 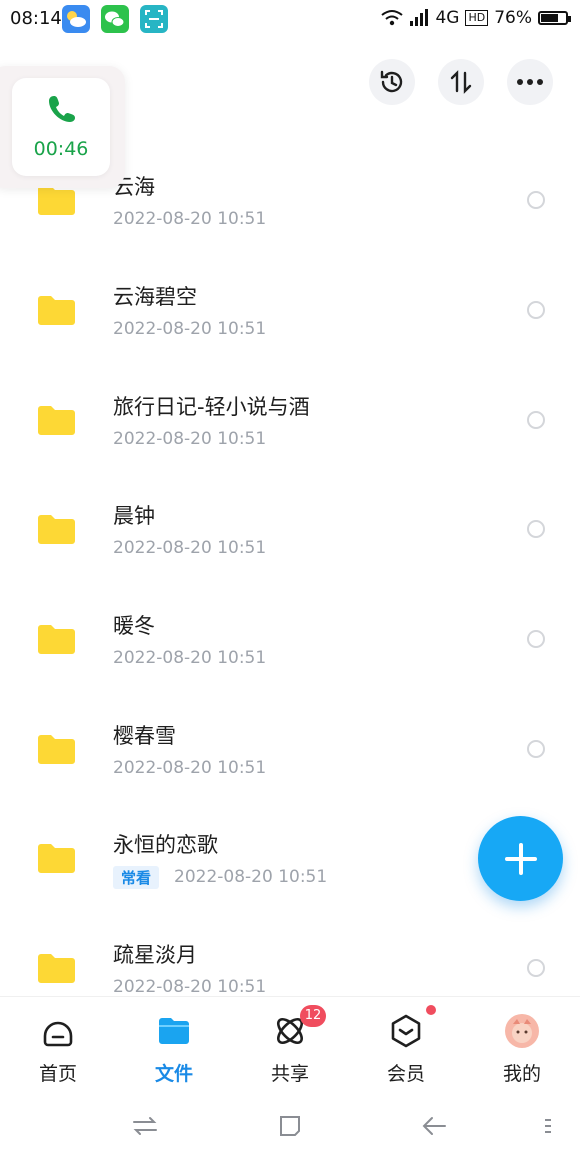 What do you see at coordinates (76, 19) in the screenshot?
I see `weather-icon` at bounding box center [76, 19].